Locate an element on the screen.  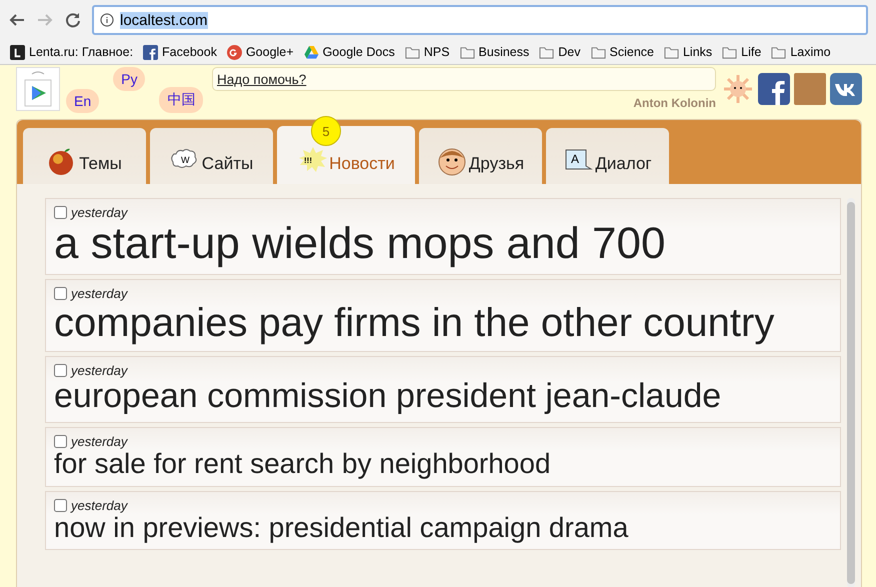
language-link: 中国 is located at coordinates (181, 100).